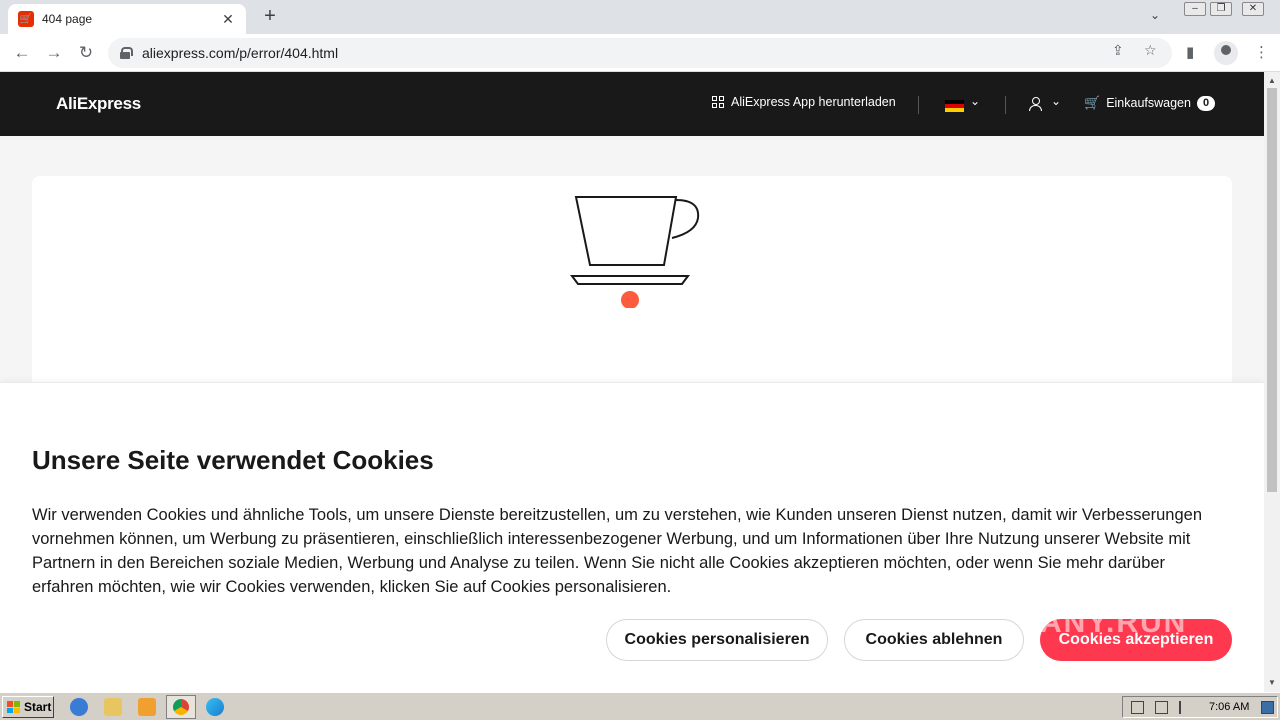 This screenshot has height=720, width=1280. What do you see at coordinates (1185, 707) in the screenshot?
I see `flag-icon` at bounding box center [1185, 707].